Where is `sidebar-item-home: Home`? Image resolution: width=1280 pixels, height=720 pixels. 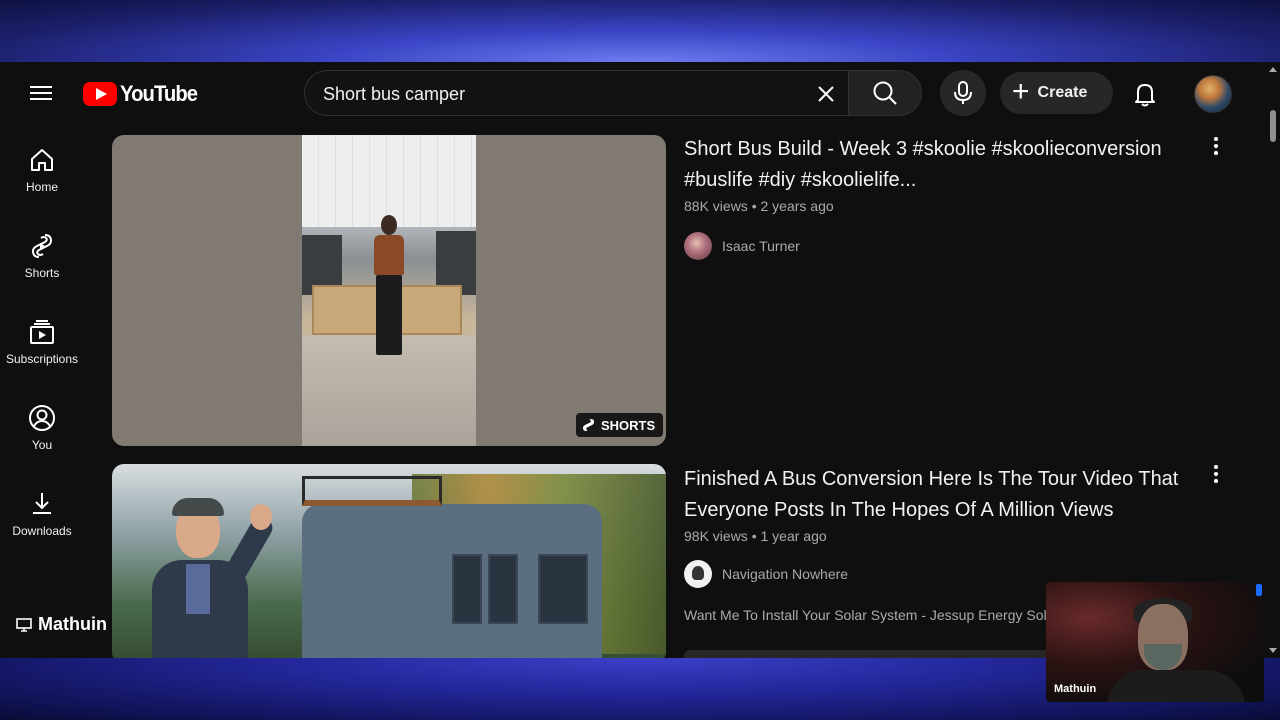 sidebar-item-home: Home is located at coordinates (42, 172).